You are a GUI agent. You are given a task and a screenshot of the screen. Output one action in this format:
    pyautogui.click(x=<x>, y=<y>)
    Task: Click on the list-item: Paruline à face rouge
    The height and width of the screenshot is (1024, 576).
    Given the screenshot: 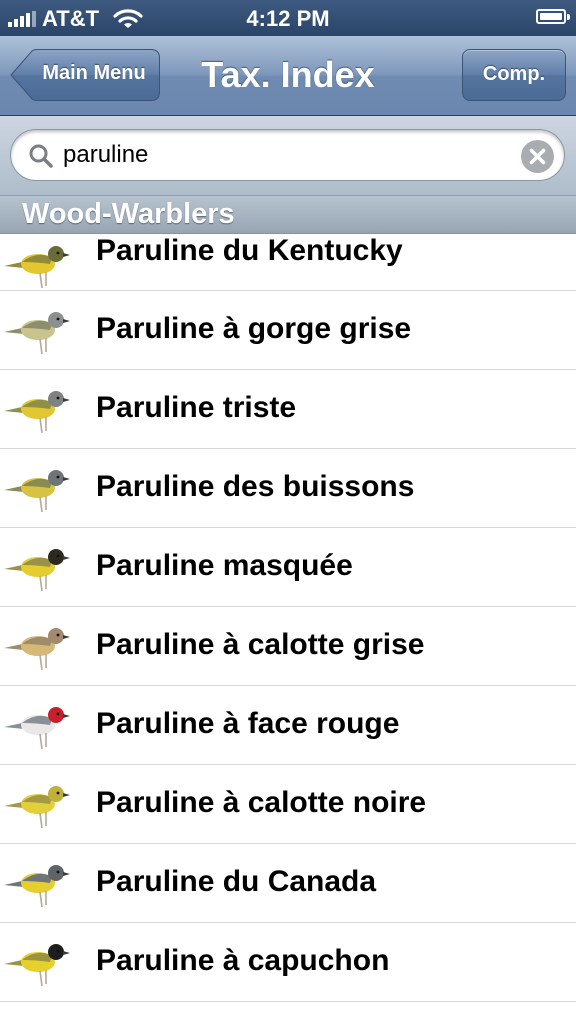 What is the action you would take?
    pyautogui.click(x=288, y=725)
    